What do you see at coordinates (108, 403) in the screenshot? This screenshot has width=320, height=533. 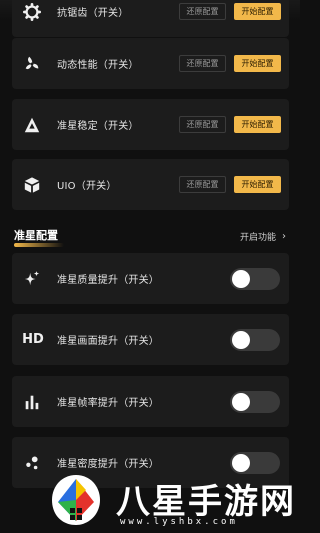 I see `toggle-label: 准星帧率提升（开关）` at bounding box center [108, 403].